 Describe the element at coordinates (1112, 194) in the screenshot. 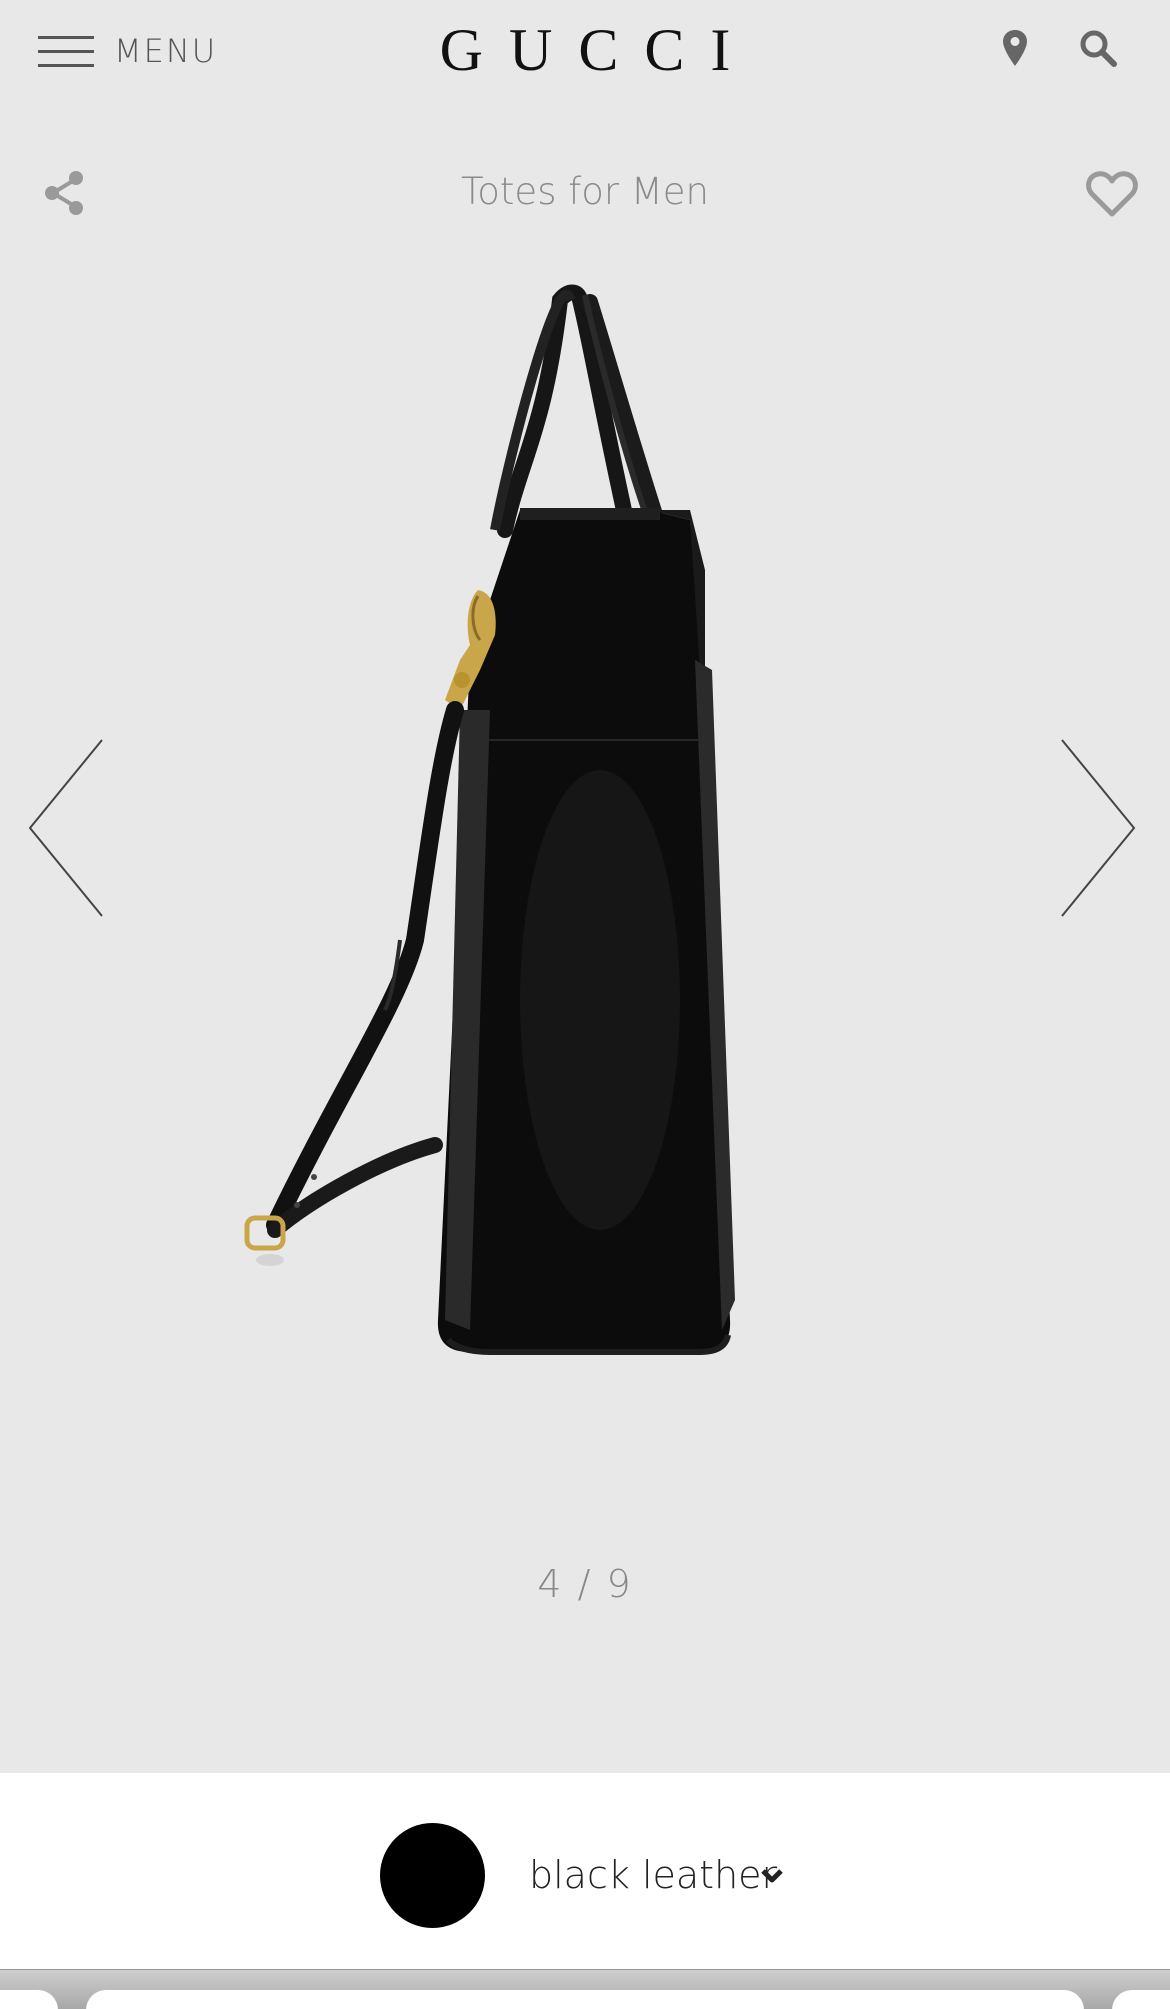

I see `wishlist-heart-icon` at that location.